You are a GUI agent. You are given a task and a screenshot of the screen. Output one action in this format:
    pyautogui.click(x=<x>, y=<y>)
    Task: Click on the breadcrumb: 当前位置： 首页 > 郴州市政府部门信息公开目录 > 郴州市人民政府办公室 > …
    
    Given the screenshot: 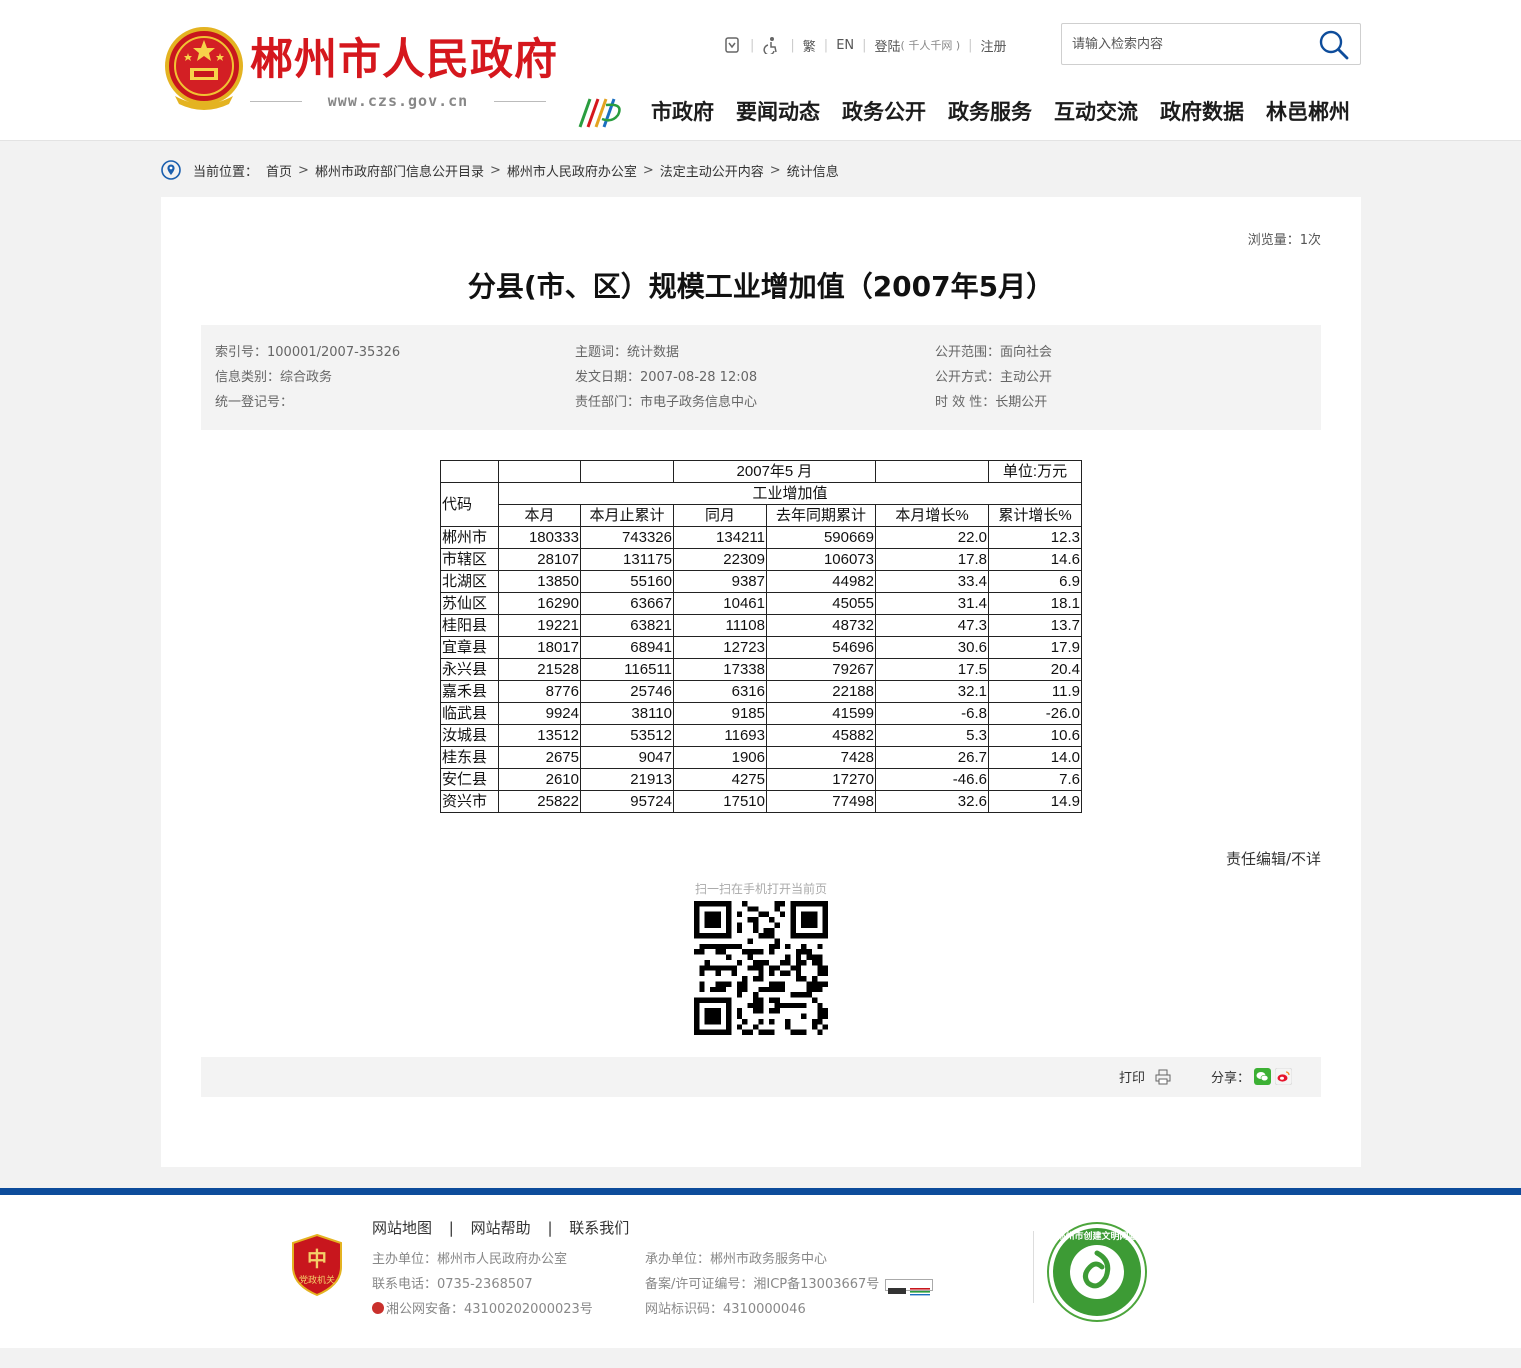 What is the action you would take?
    pyautogui.click(x=500, y=170)
    